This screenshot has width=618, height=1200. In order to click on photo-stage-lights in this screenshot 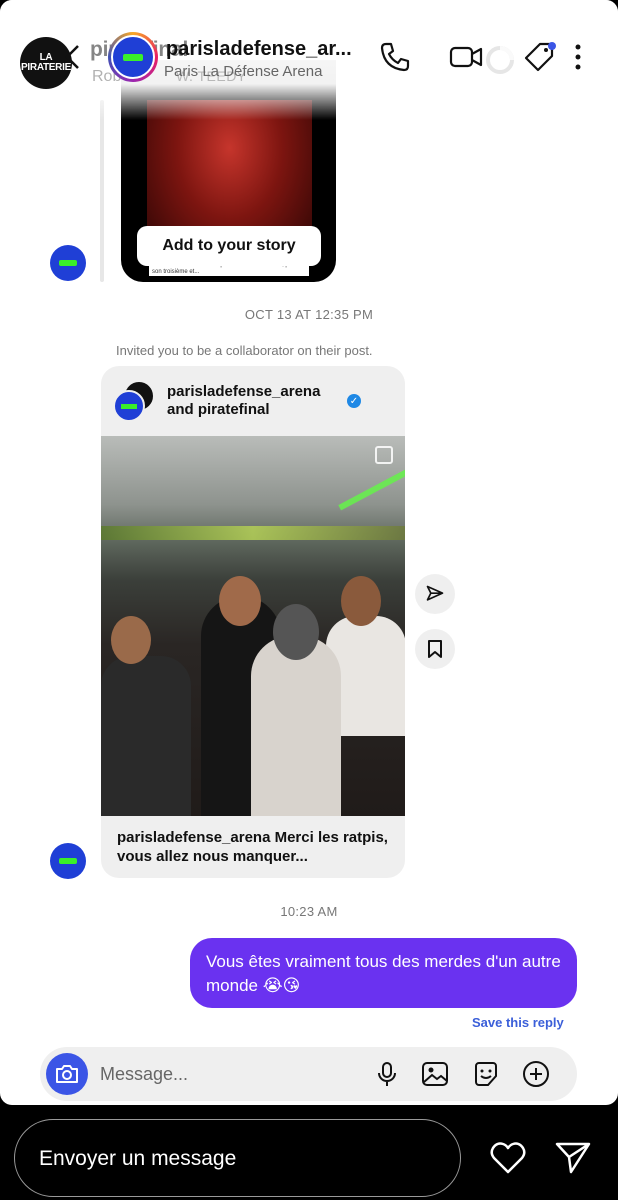, I will do `click(253, 533)`.